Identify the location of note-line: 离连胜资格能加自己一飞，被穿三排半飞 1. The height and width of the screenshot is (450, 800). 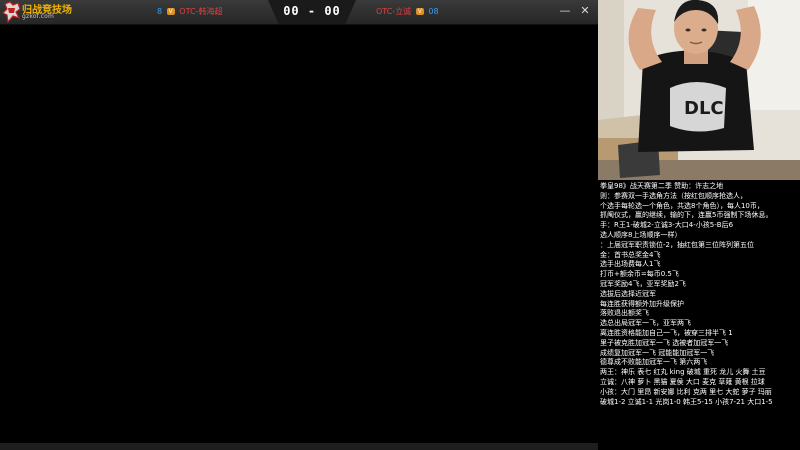
(666, 332).